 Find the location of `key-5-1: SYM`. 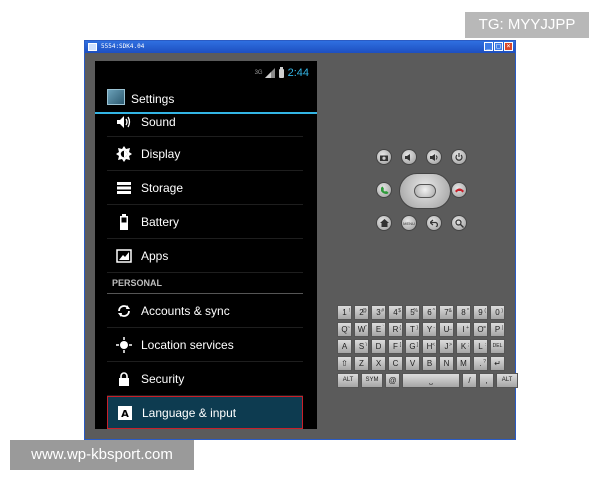

key-5-1: SYM is located at coordinates (372, 380).